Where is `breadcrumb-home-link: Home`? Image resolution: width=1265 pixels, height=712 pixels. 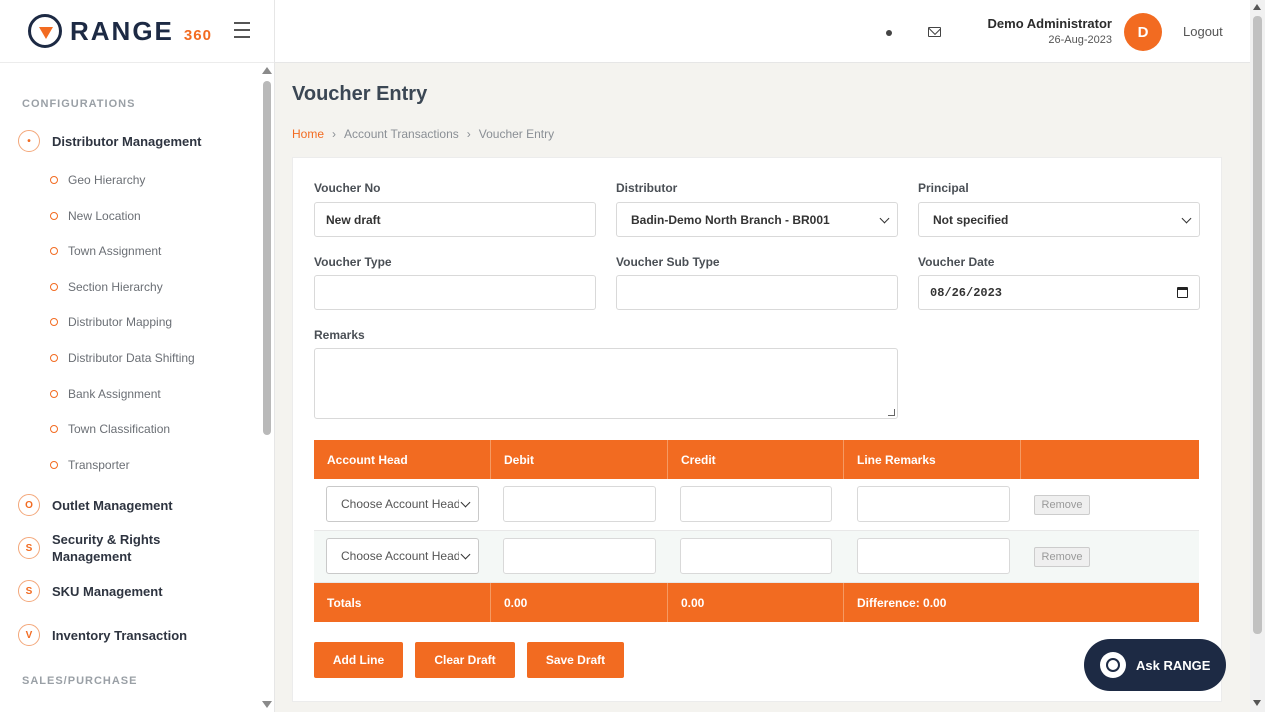
breadcrumb-home-link: Home is located at coordinates (308, 134).